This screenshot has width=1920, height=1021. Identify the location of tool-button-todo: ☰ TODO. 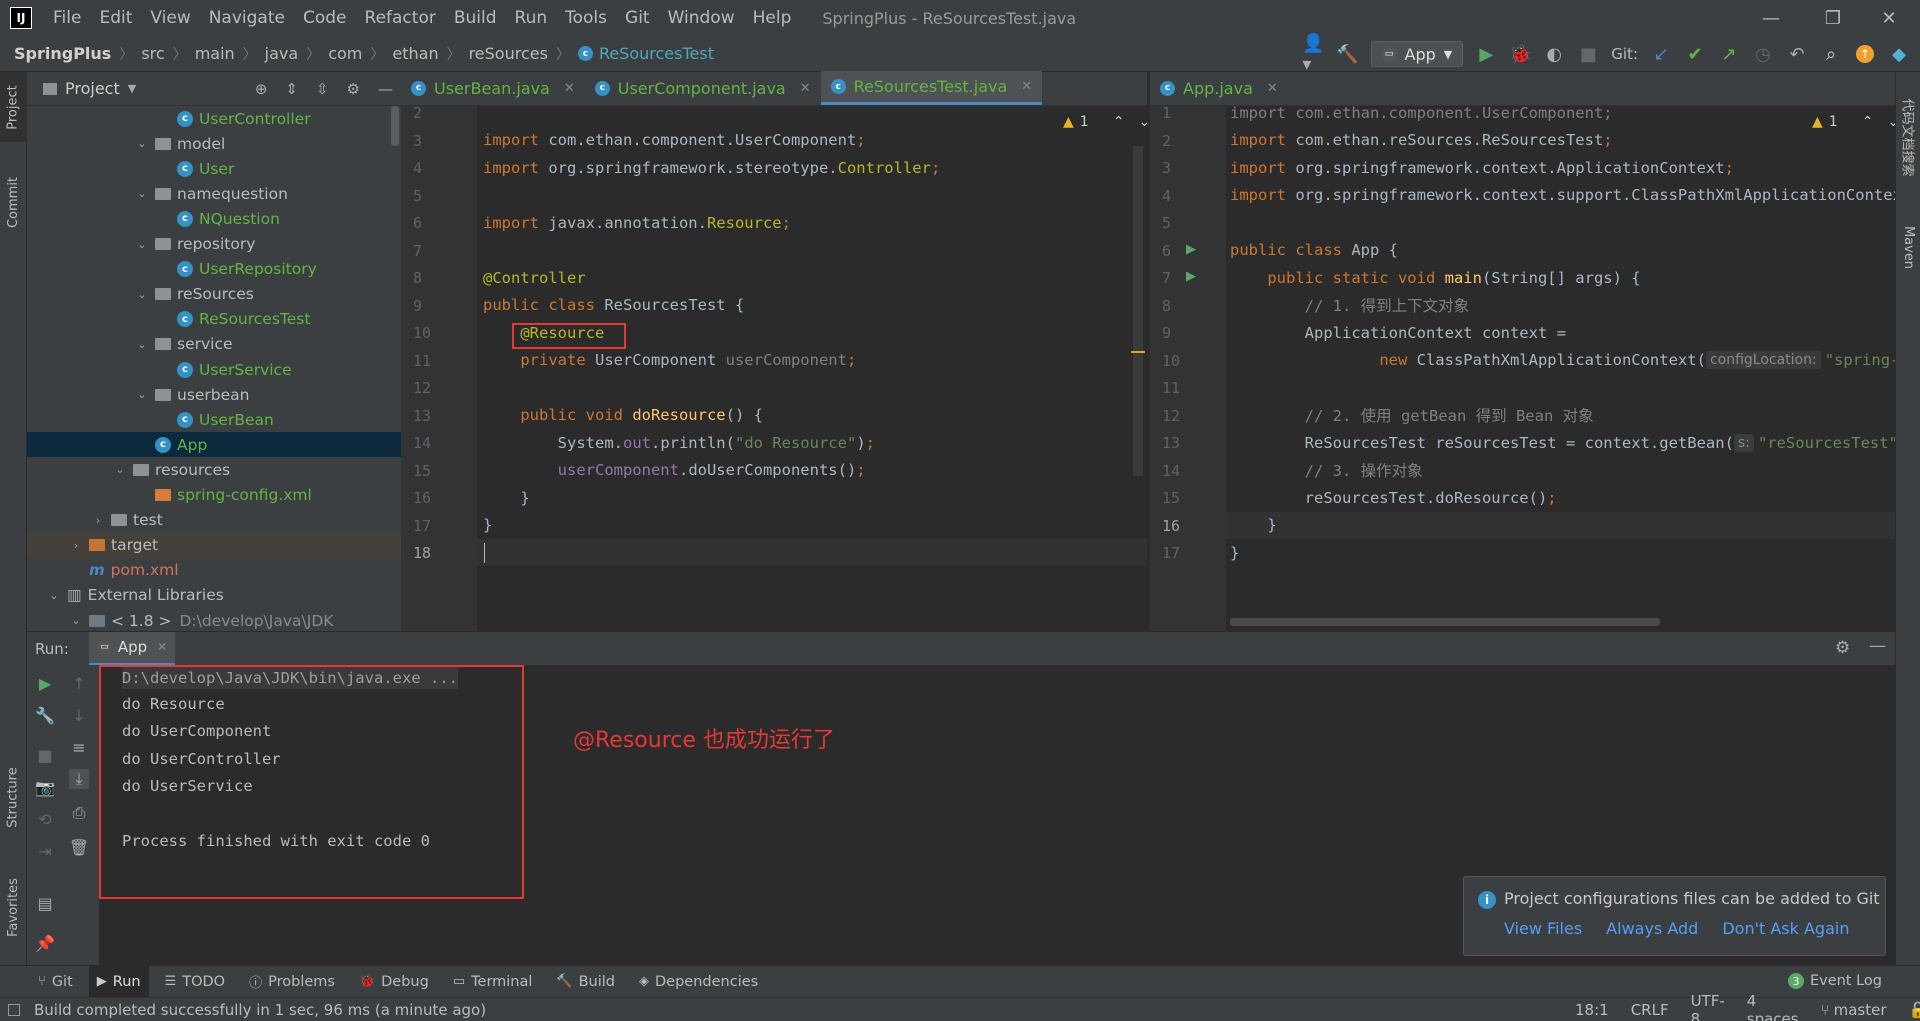
(195, 982).